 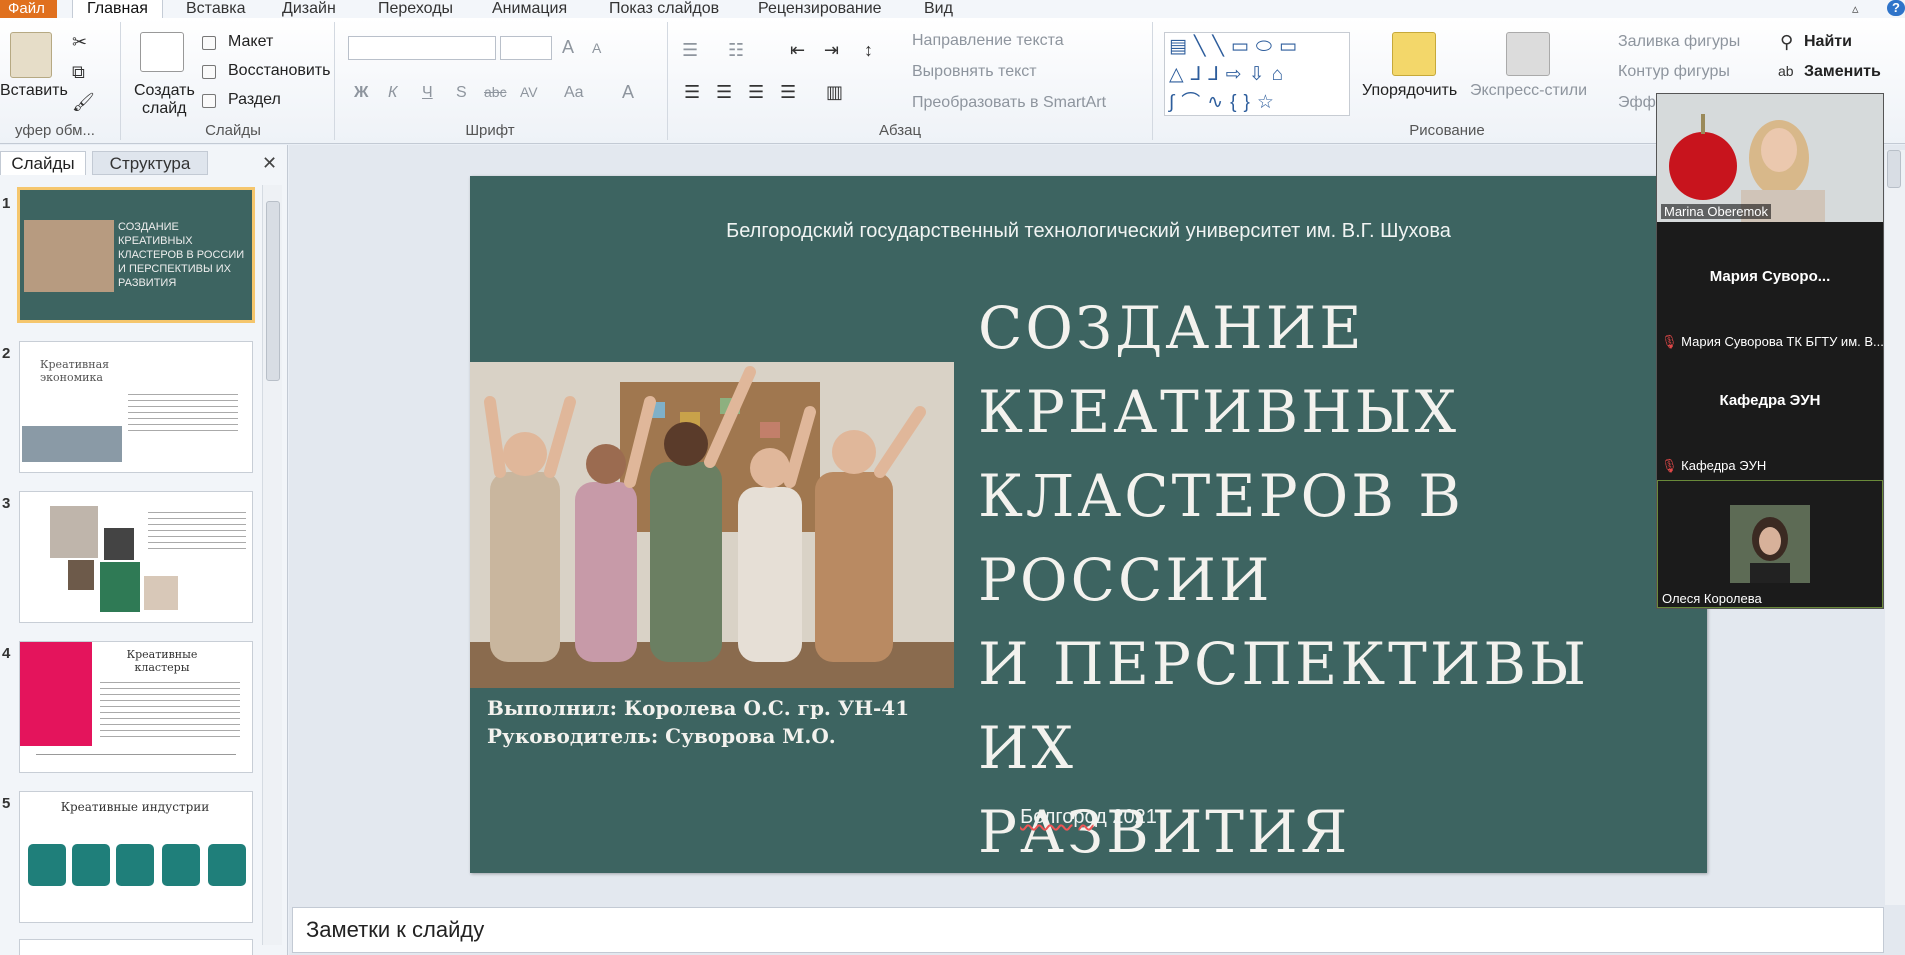 What do you see at coordinates (495, 92) in the screenshot?
I see `strikethrough-button: abc` at bounding box center [495, 92].